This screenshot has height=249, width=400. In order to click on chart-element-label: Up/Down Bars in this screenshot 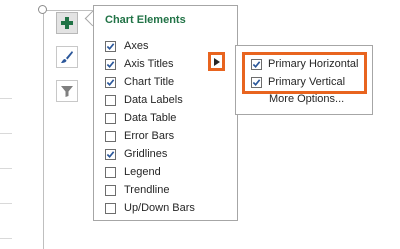, I will do `click(159, 208)`.